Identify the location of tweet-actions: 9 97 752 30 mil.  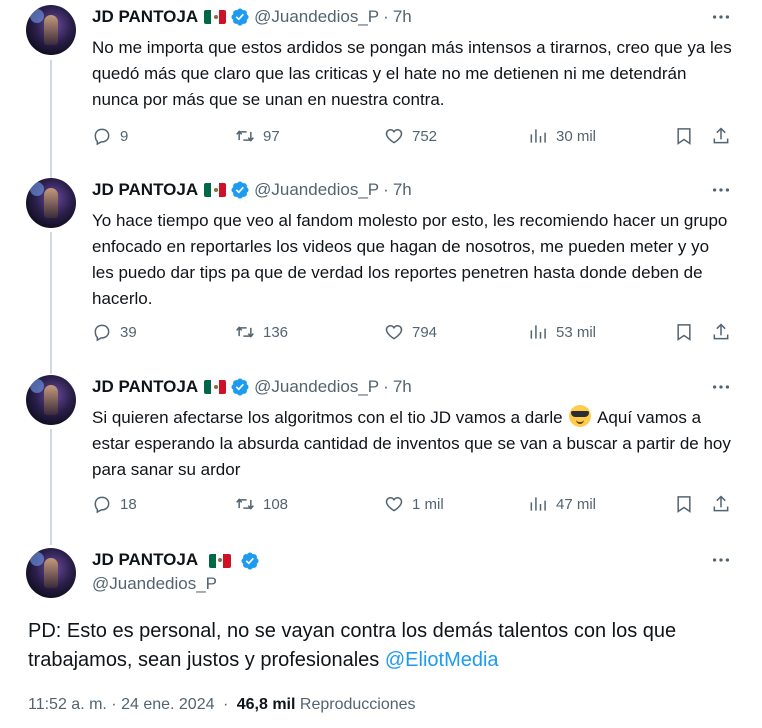
(417, 138).